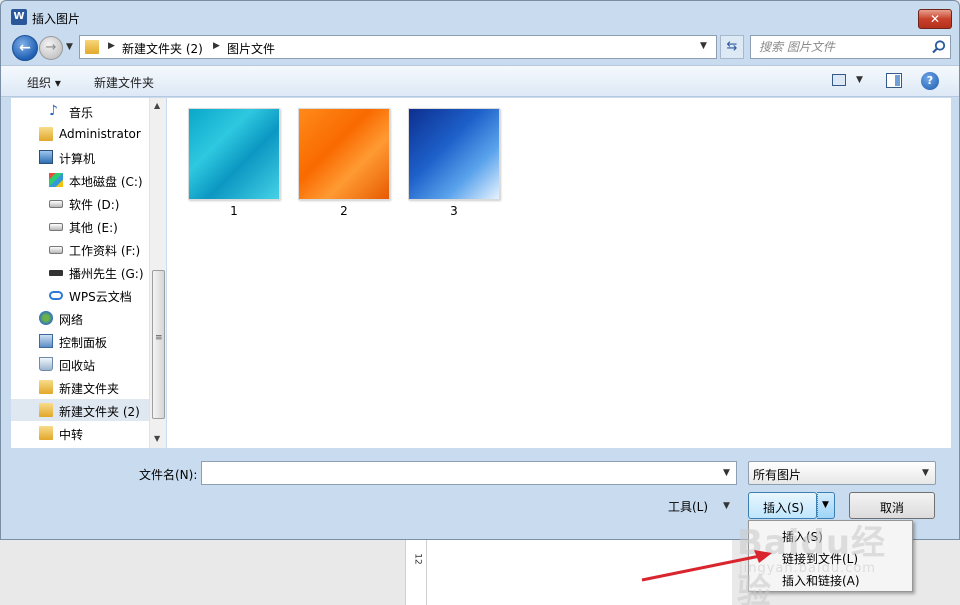 The height and width of the screenshot is (605, 960). I want to click on search-box, so click(850, 47).